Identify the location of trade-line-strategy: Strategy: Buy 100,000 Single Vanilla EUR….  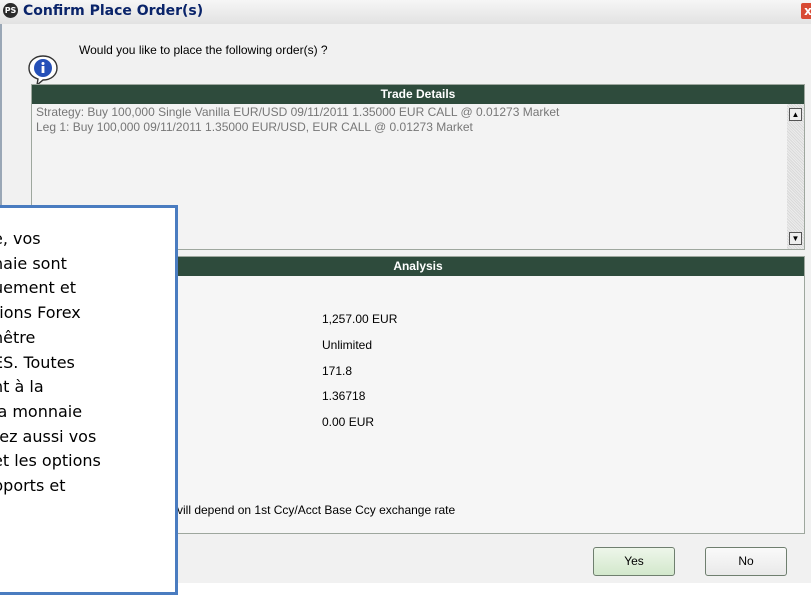
(298, 112).